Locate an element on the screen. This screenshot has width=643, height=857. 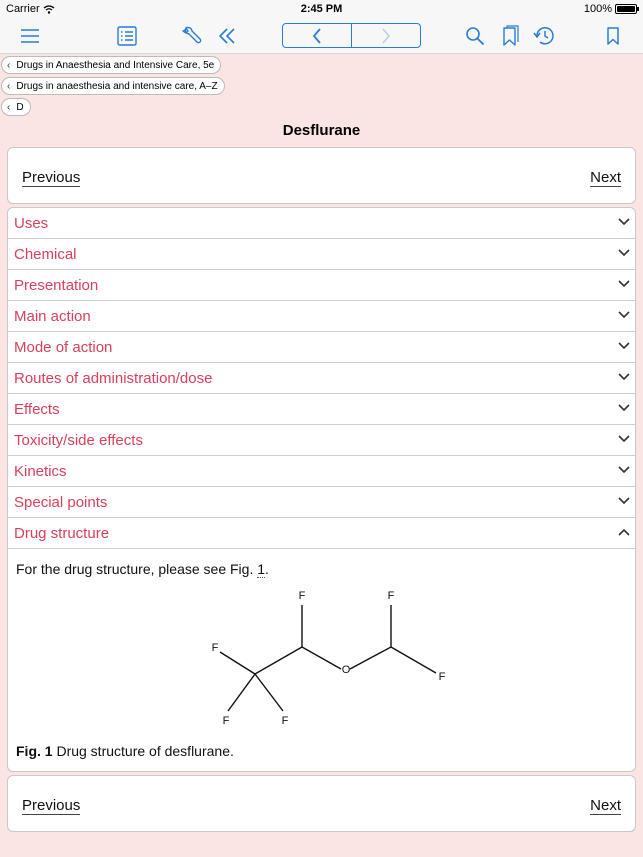
menu-button is located at coordinates (30, 36).